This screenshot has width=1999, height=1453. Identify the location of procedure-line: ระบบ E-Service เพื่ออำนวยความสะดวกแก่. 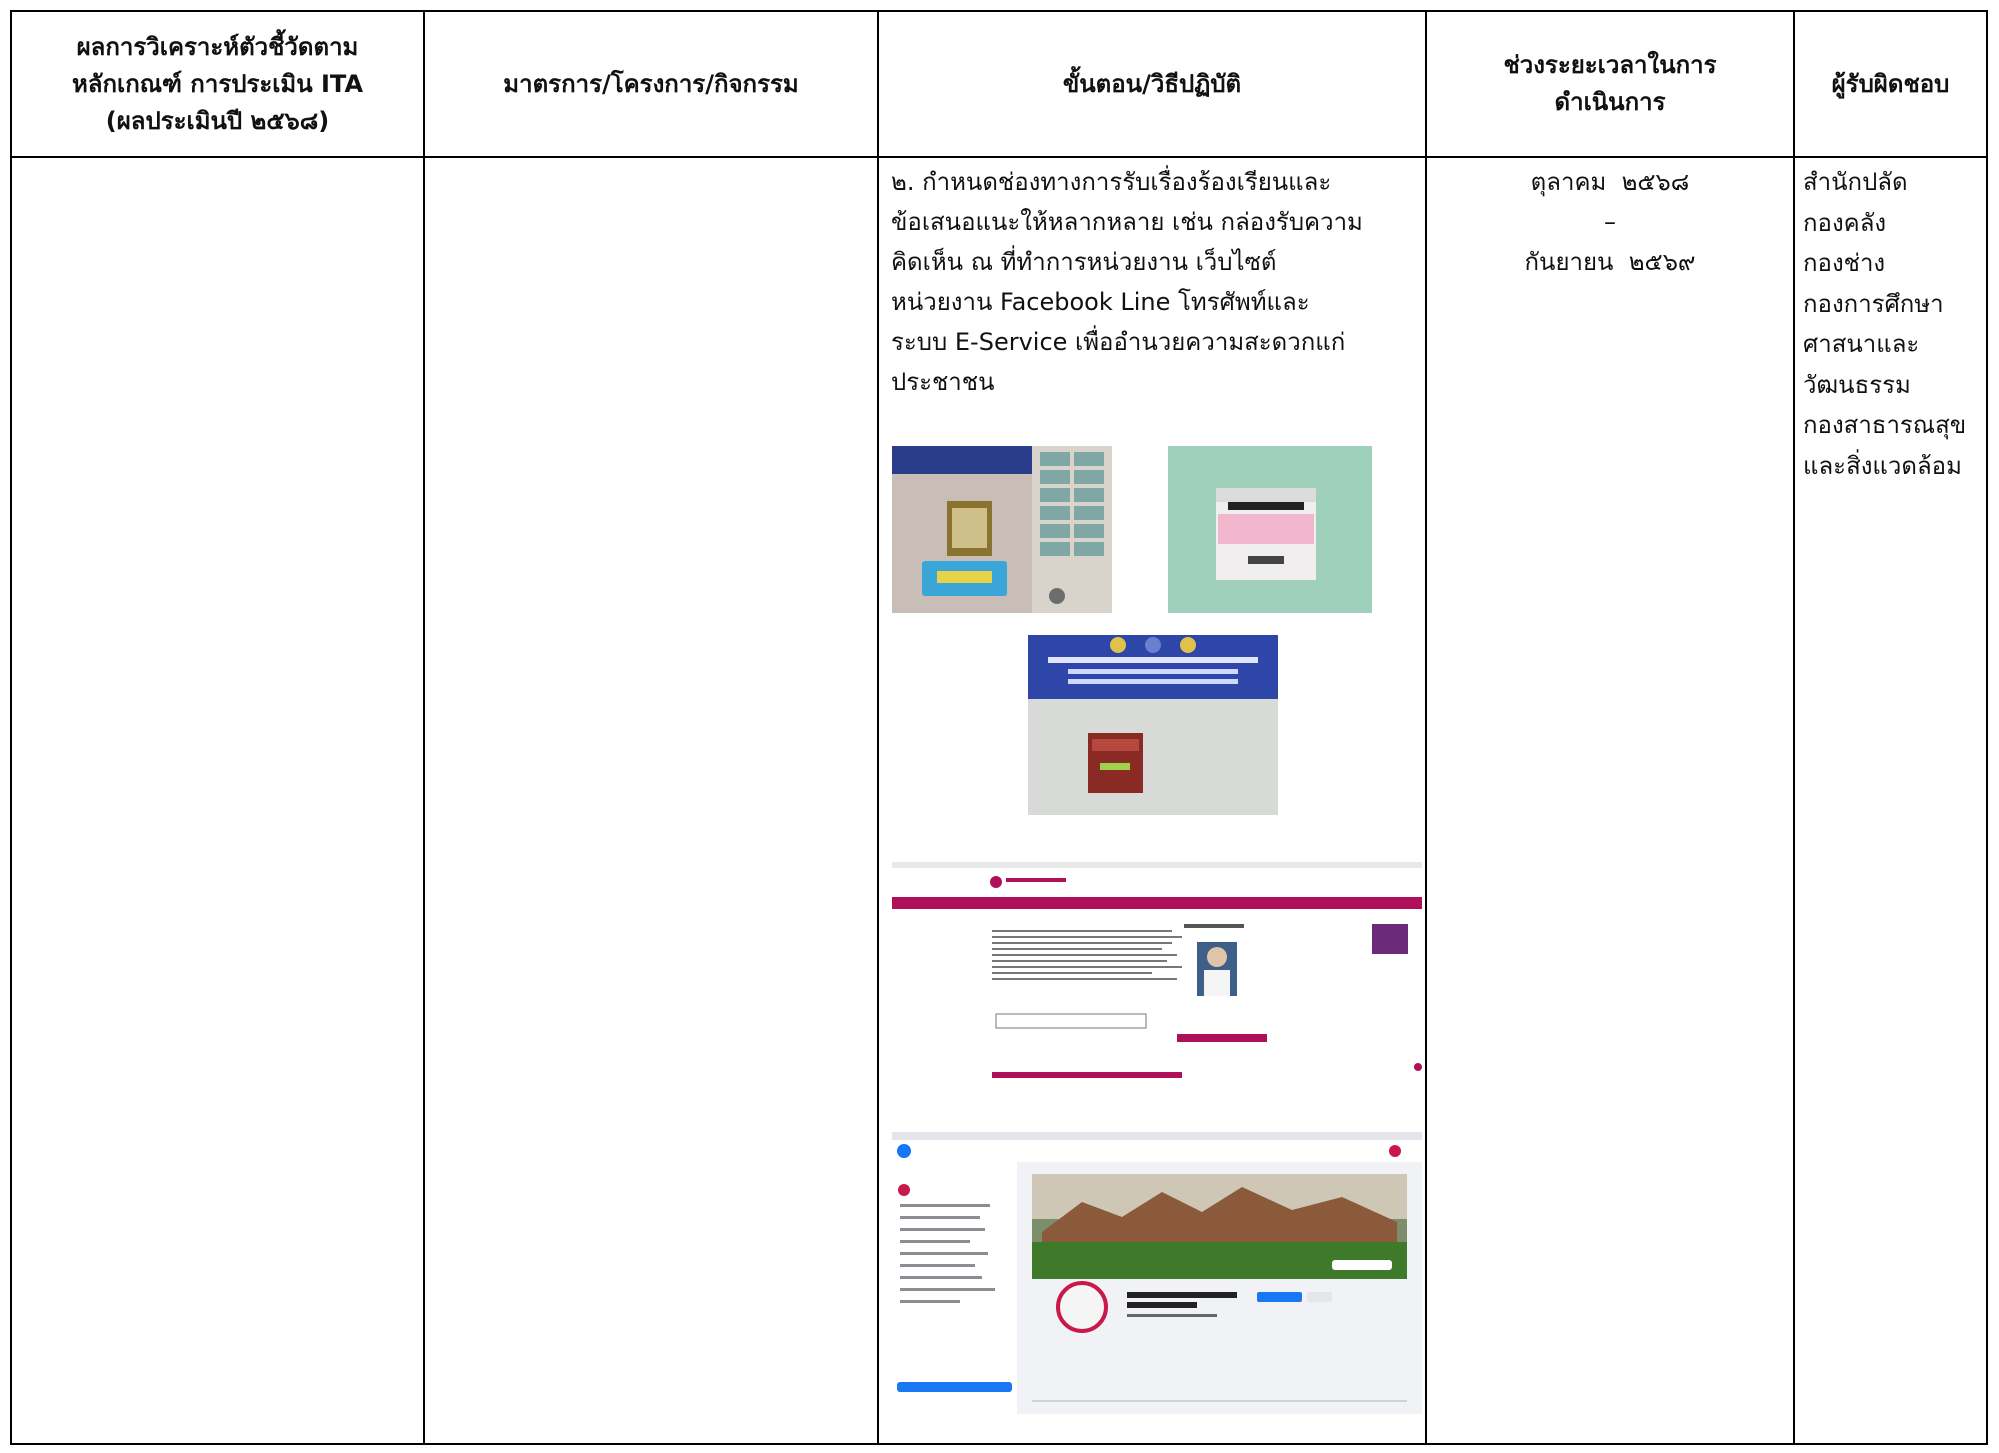
(1118, 342).